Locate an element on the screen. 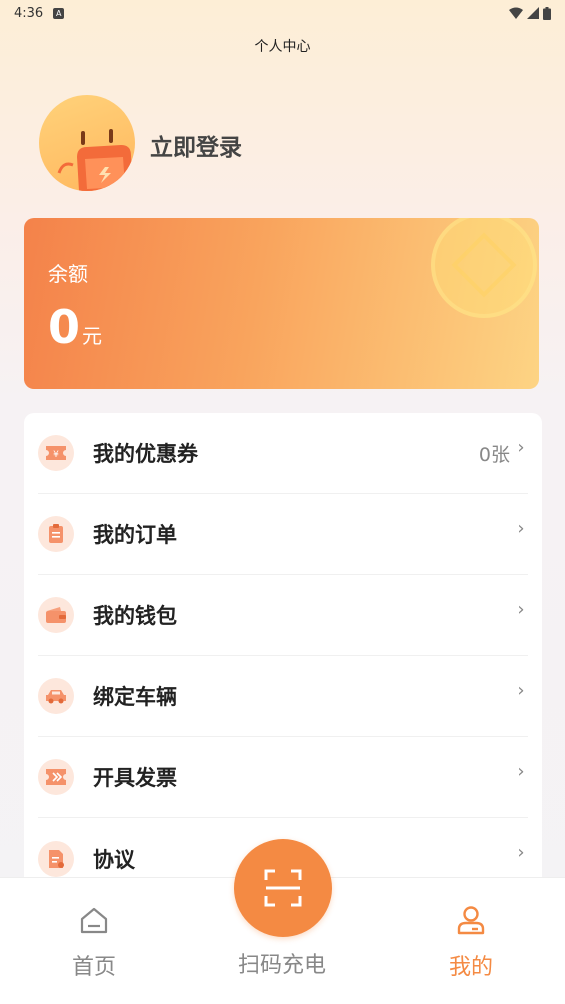 This screenshot has height=1004, width=565. tab-me-label: 我的 is located at coordinates (470, 967).